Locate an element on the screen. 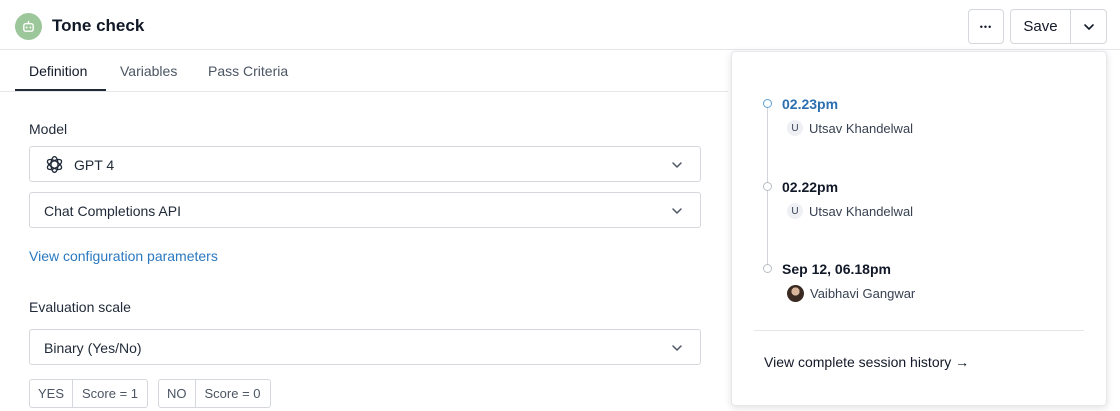 This screenshot has height=411, width=1120. score-chip-yes: YES Score = 1 is located at coordinates (89, 393).